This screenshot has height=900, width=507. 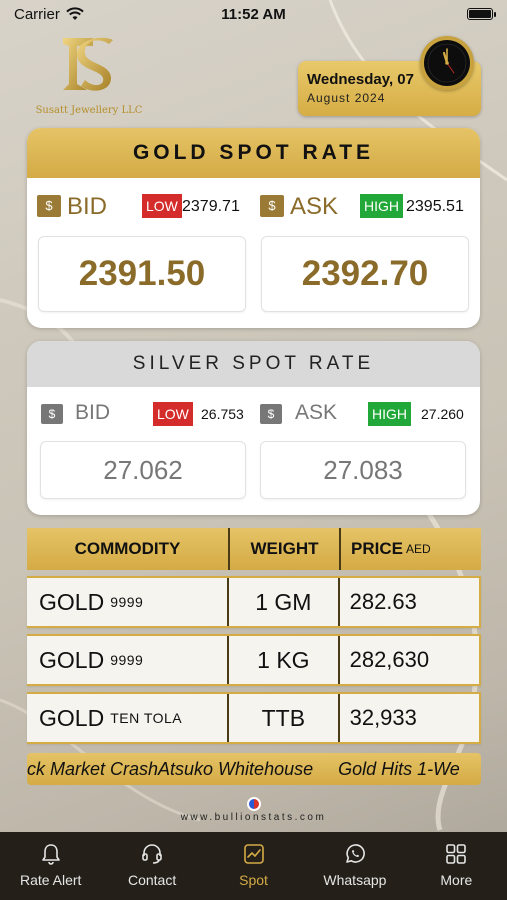 I want to click on commodity-cell: GOLD TEN TOLA, so click(x=128, y=718).